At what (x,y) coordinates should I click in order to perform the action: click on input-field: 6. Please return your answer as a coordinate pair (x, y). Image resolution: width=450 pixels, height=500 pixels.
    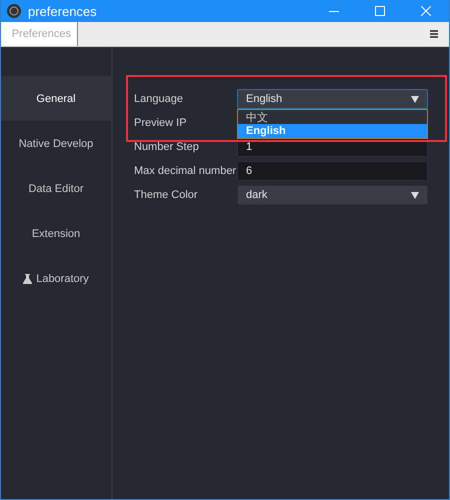
    Looking at the image, I should click on (332, 171).